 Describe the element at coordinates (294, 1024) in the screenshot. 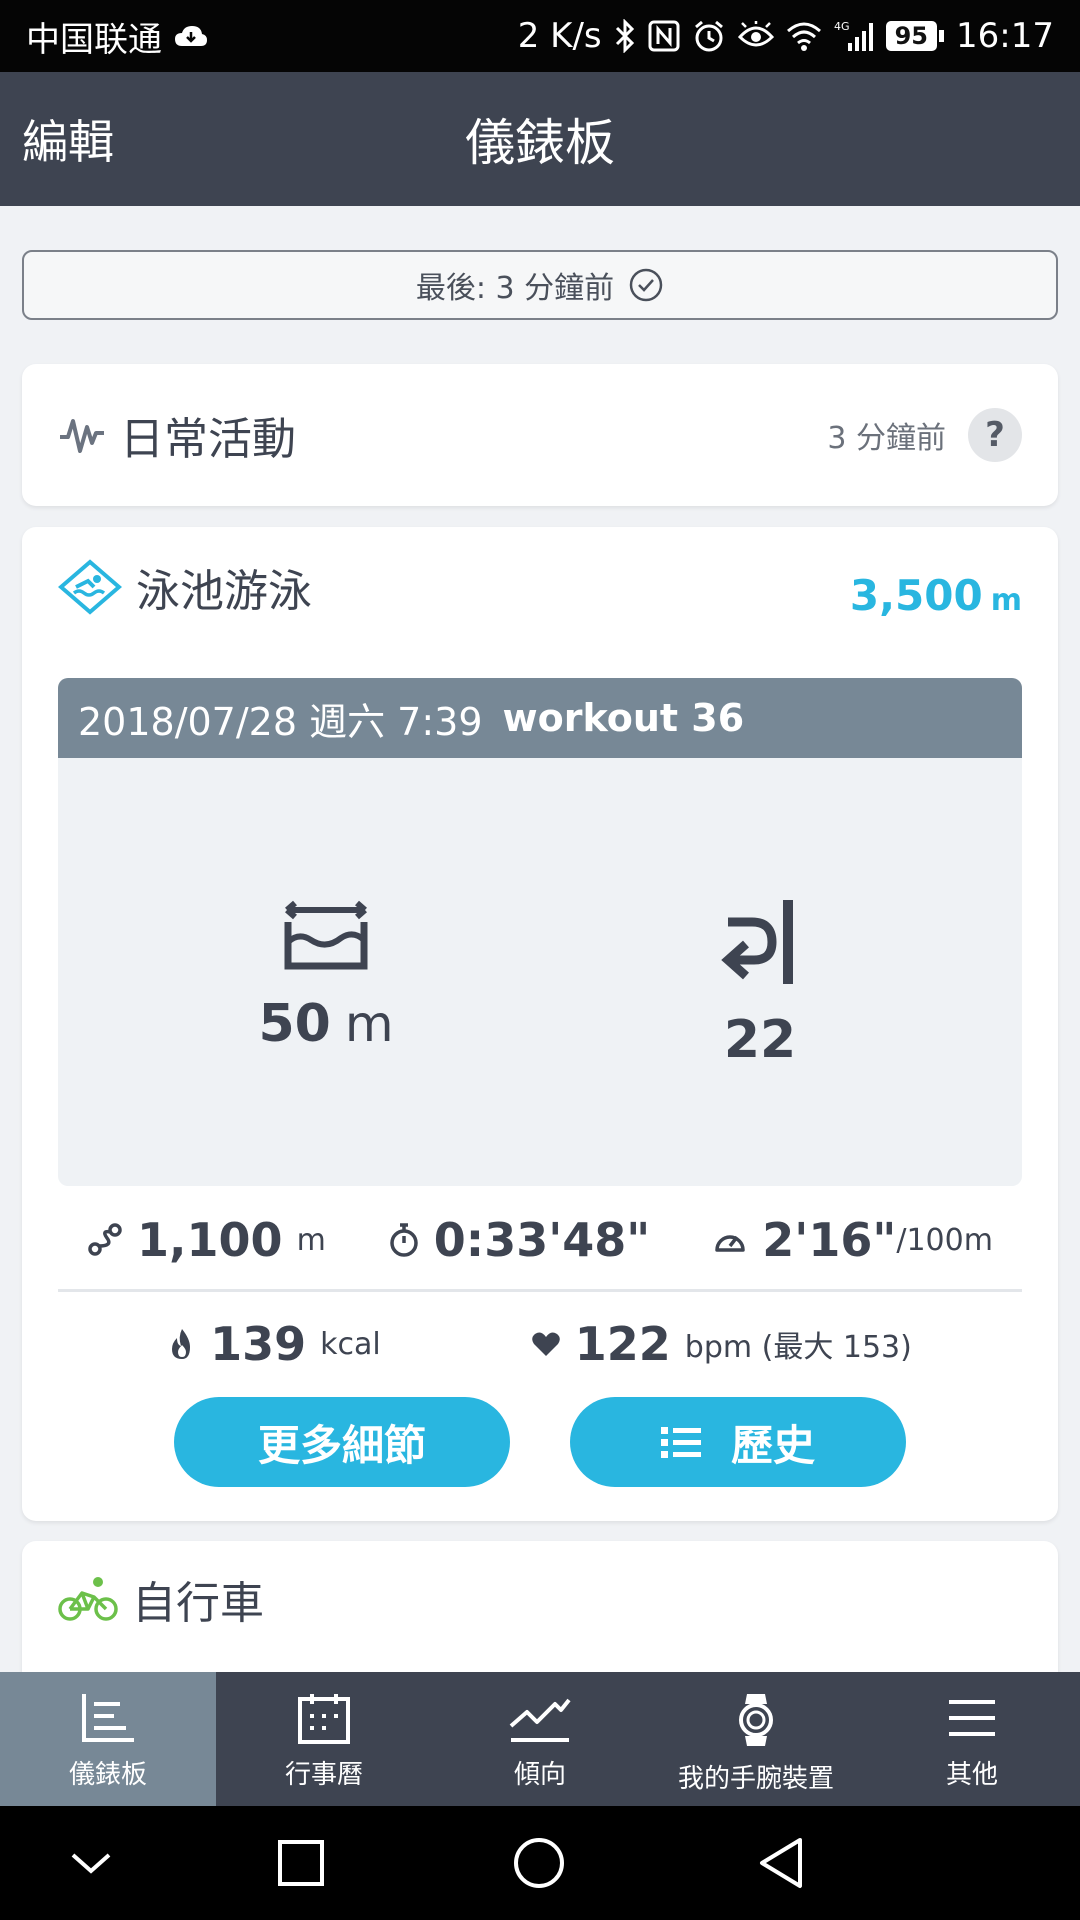

I see `pool-length-number: 50` at that location.